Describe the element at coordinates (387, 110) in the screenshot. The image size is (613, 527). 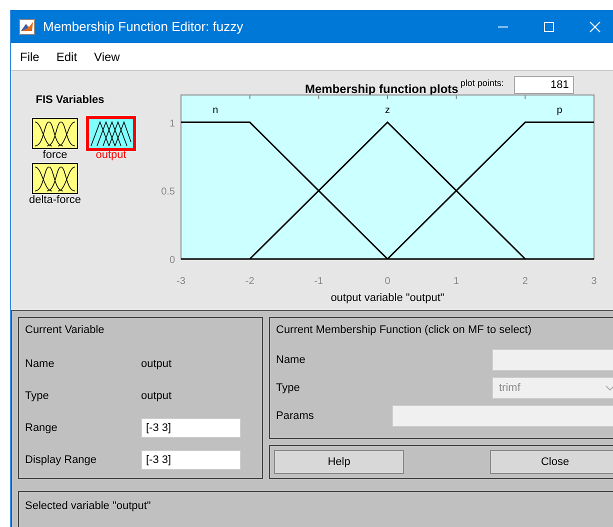
I see `mf-label: z` at that location.